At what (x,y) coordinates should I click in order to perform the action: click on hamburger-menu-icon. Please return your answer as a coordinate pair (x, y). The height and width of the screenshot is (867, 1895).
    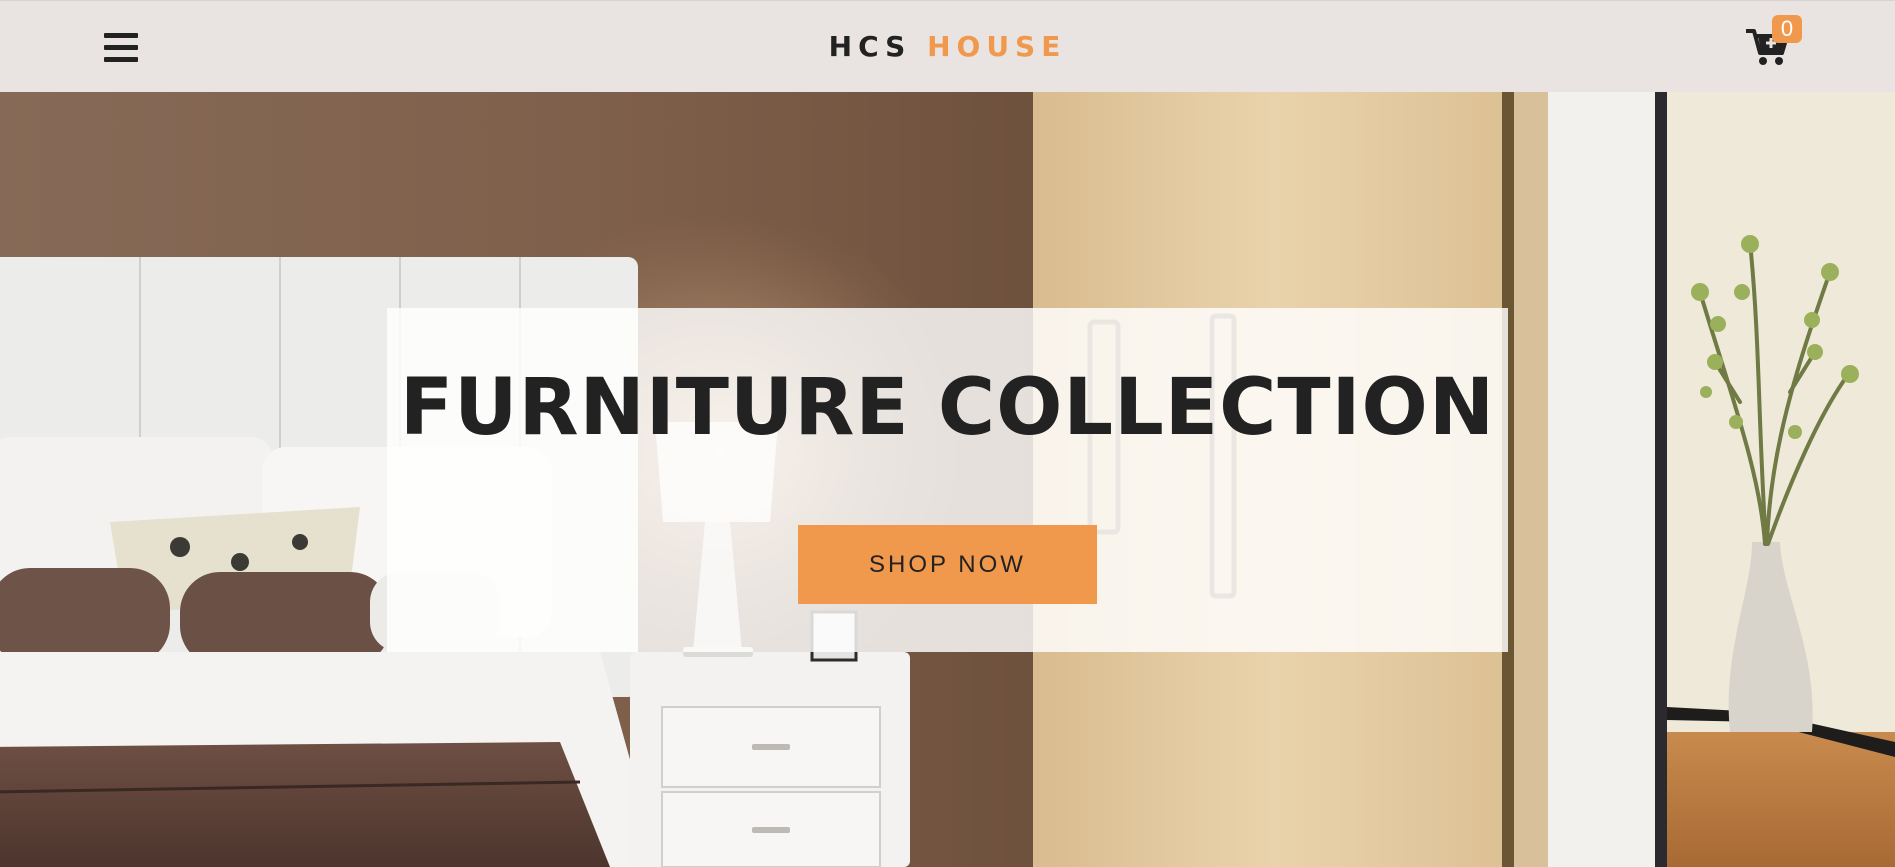
    Looking at the image, I should click on (121, 48).